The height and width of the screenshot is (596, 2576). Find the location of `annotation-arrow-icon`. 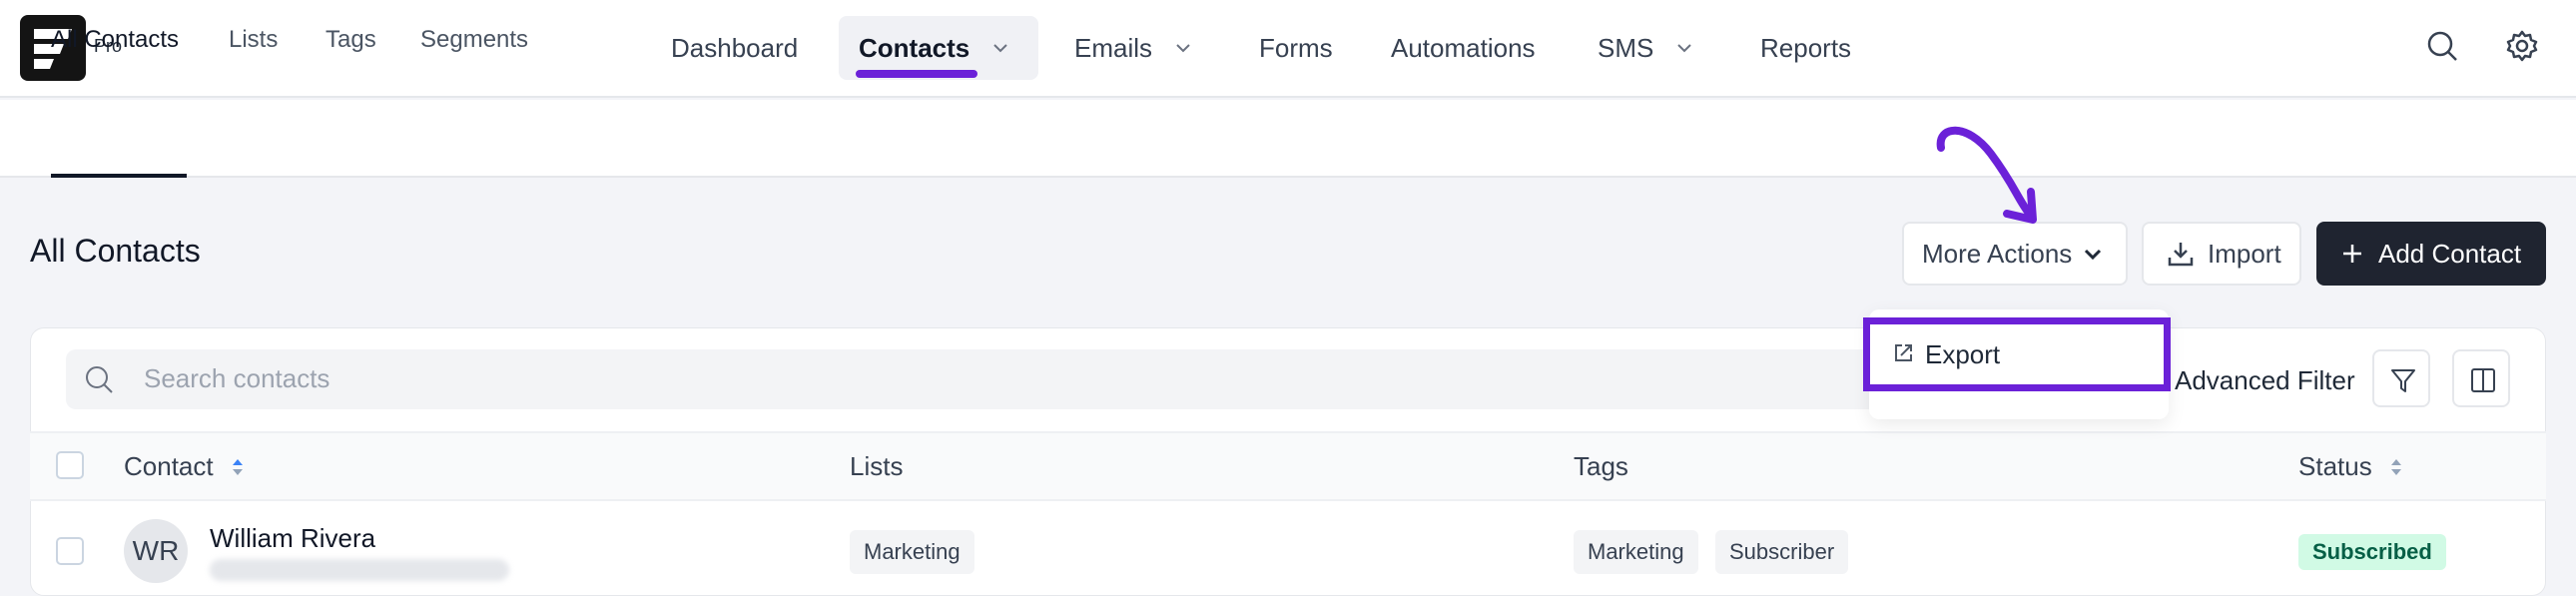

annotation-arrow-icon is located at coordinates (1986, 175).